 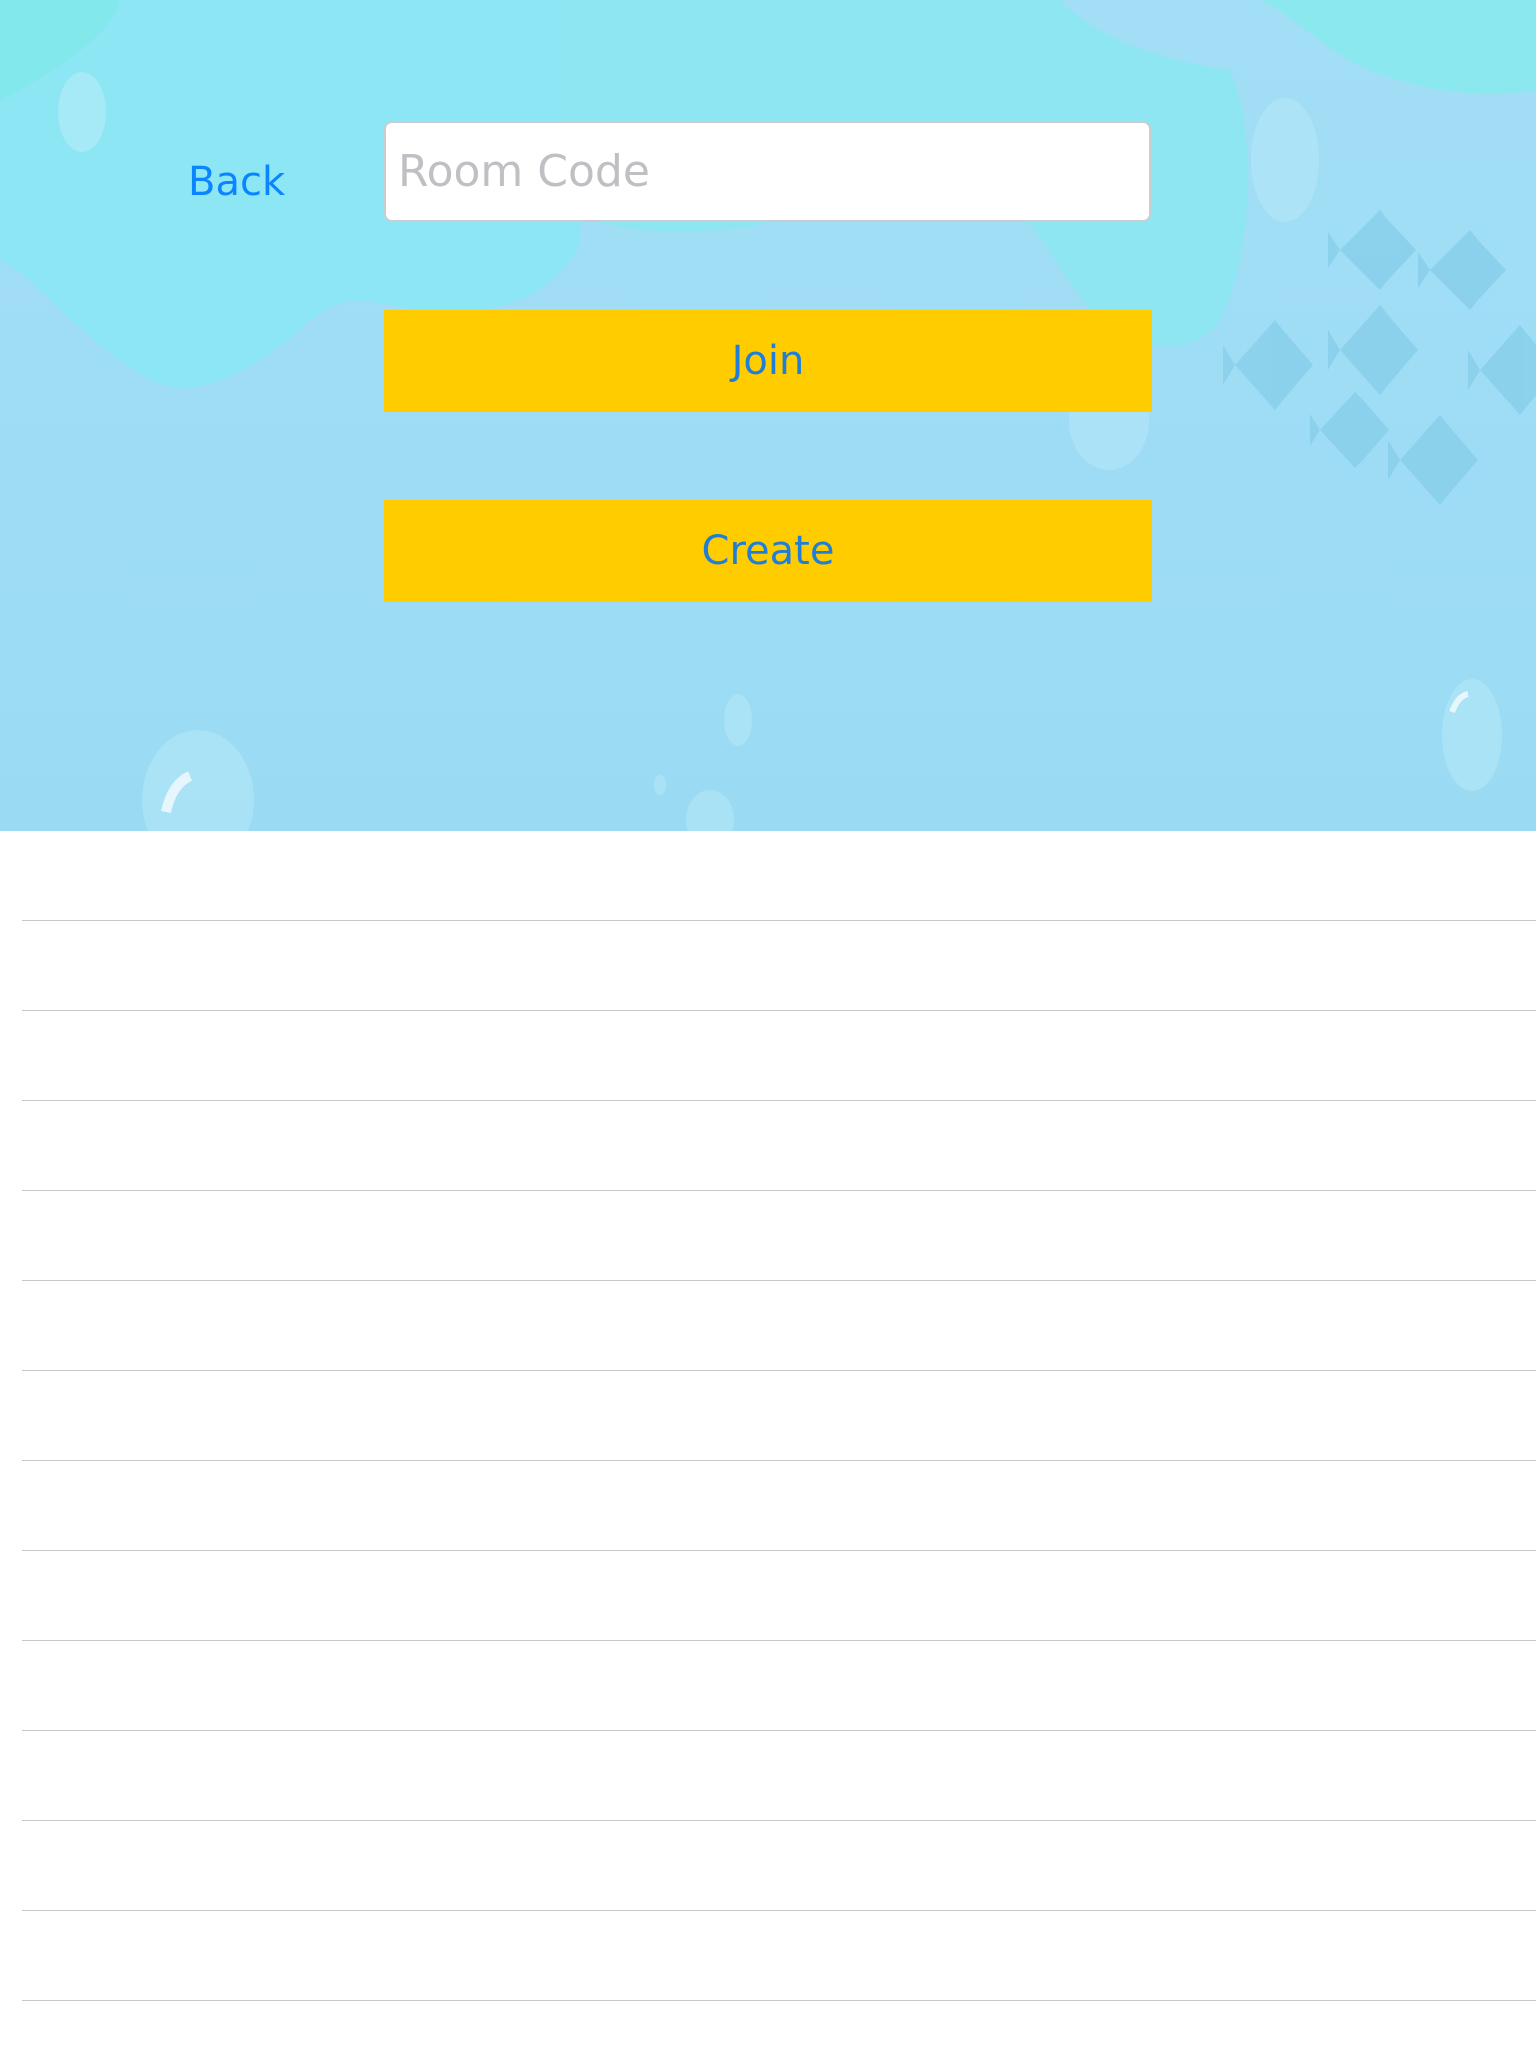 I want to click on fish-school-illustration, so click(x=1379, y=357).